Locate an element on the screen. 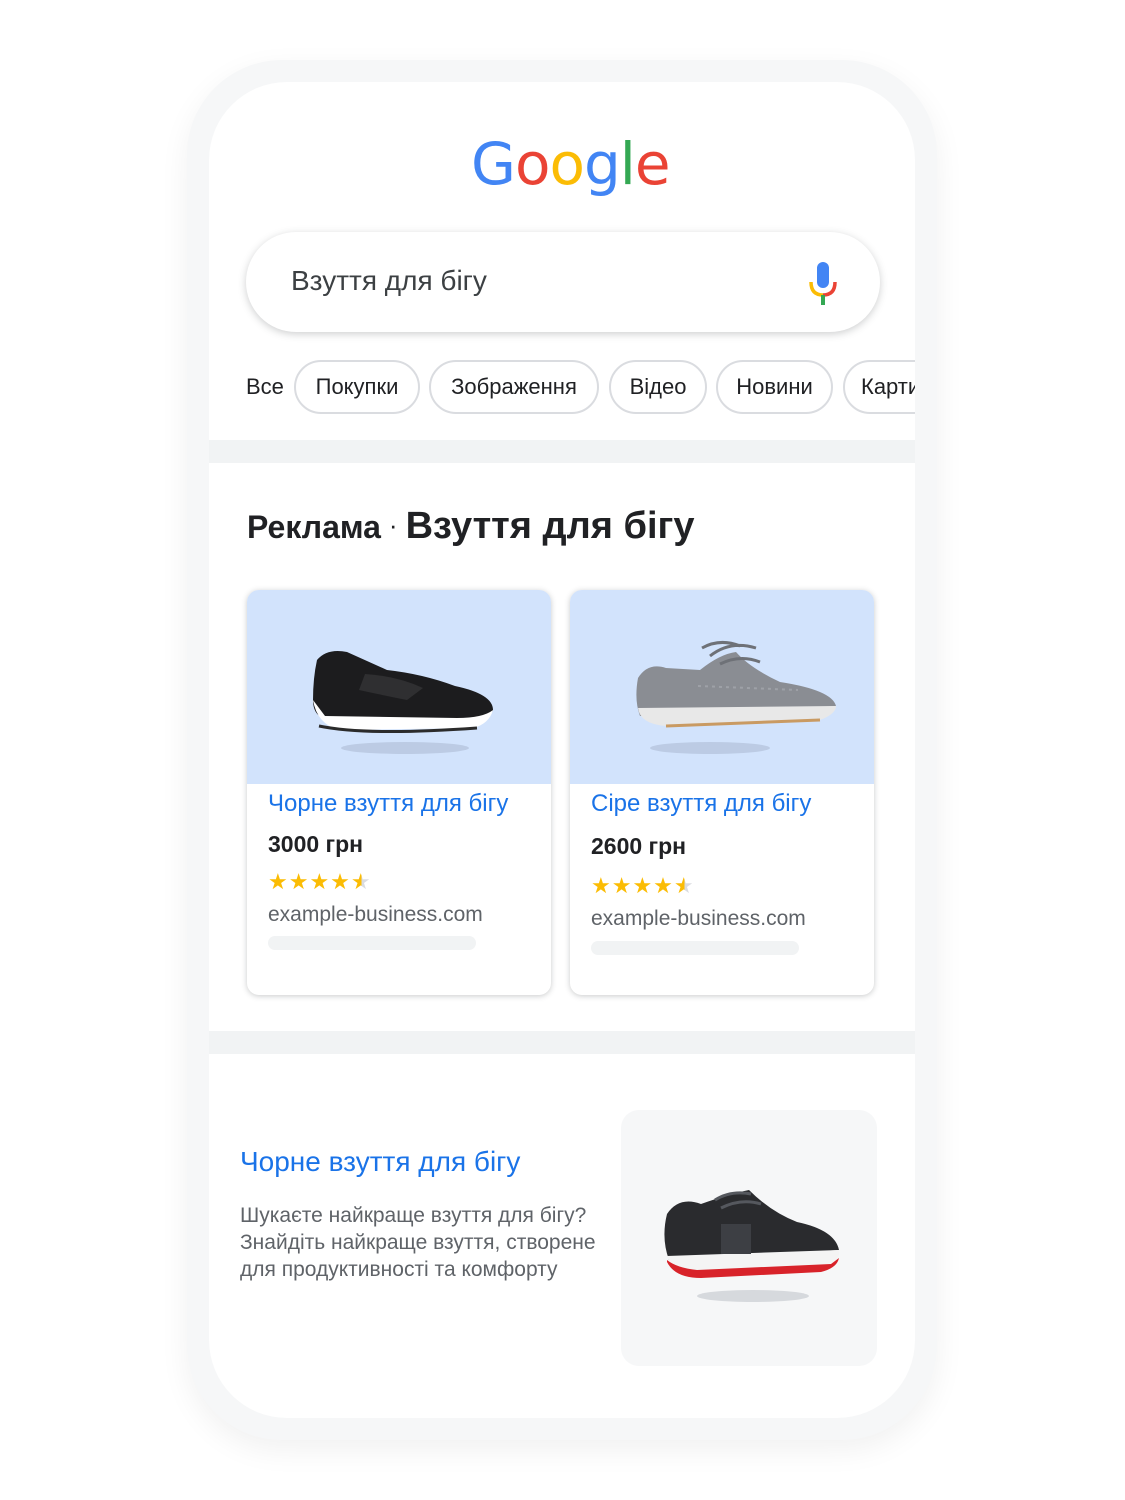 This screenshot has width=1125, height=1500. tab-maps: Карти is located at coordinates (879, 387).